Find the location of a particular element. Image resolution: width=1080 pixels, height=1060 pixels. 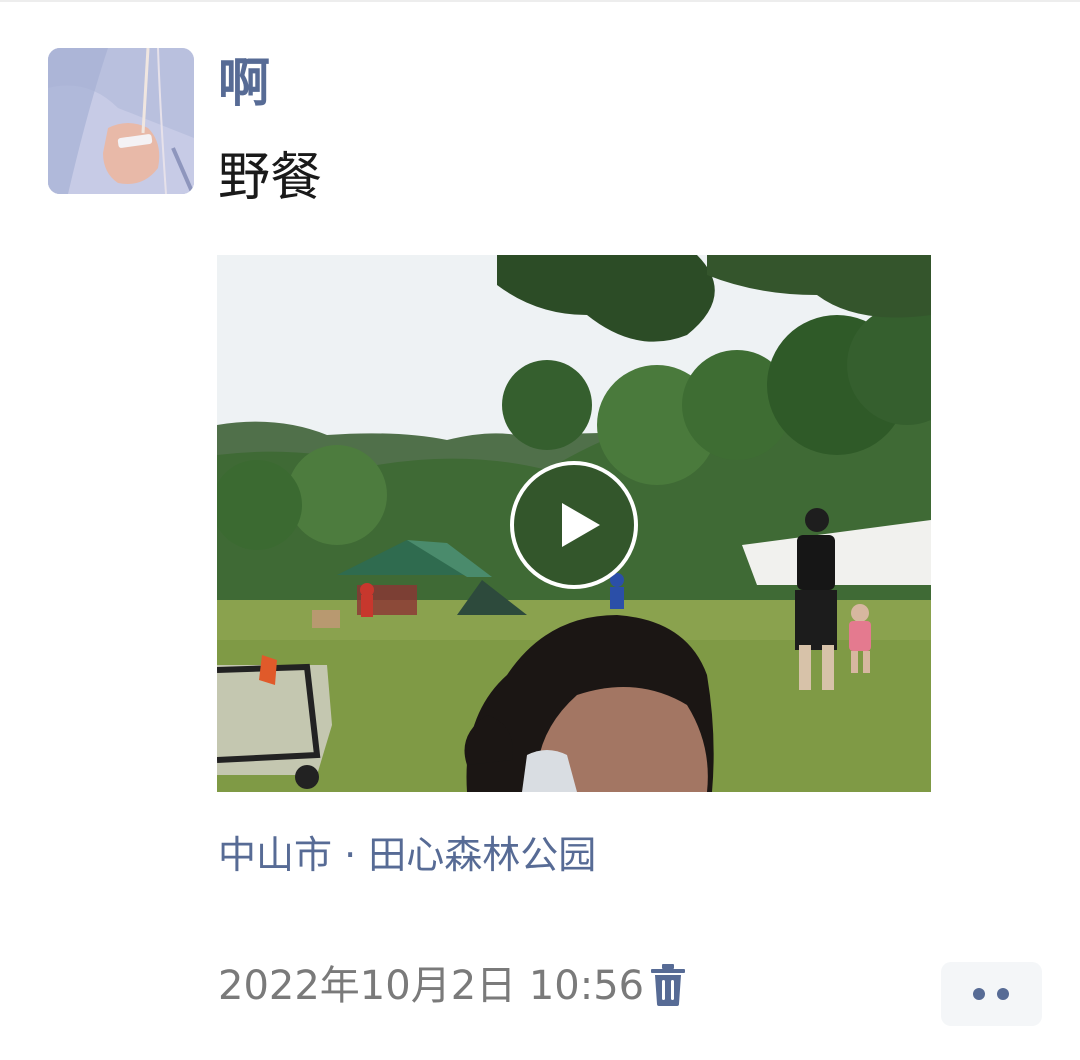

more-dots-icon is located at coordinates (991, 994).